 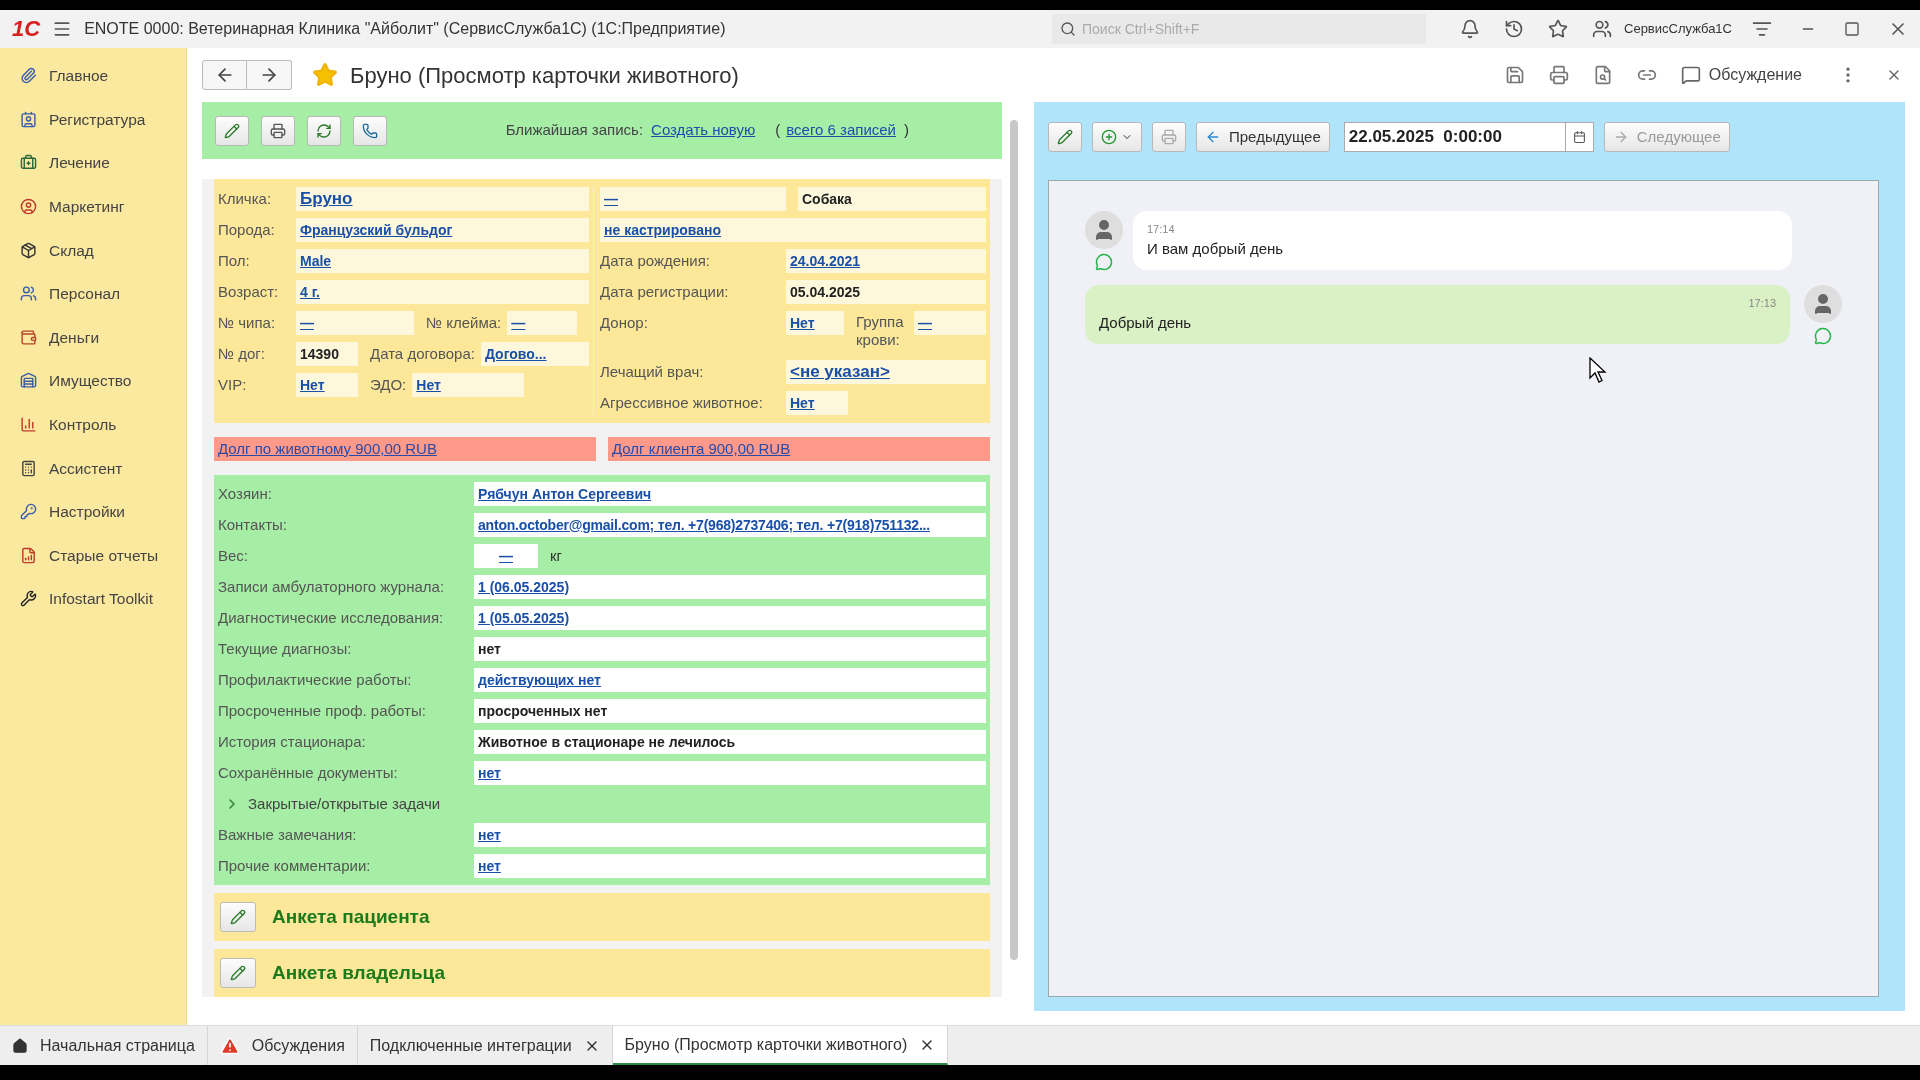 What do you see at coordinates (442, 292) in the screenshot?
I see `field-value: 4 г.` at bounding box center [442, 292].